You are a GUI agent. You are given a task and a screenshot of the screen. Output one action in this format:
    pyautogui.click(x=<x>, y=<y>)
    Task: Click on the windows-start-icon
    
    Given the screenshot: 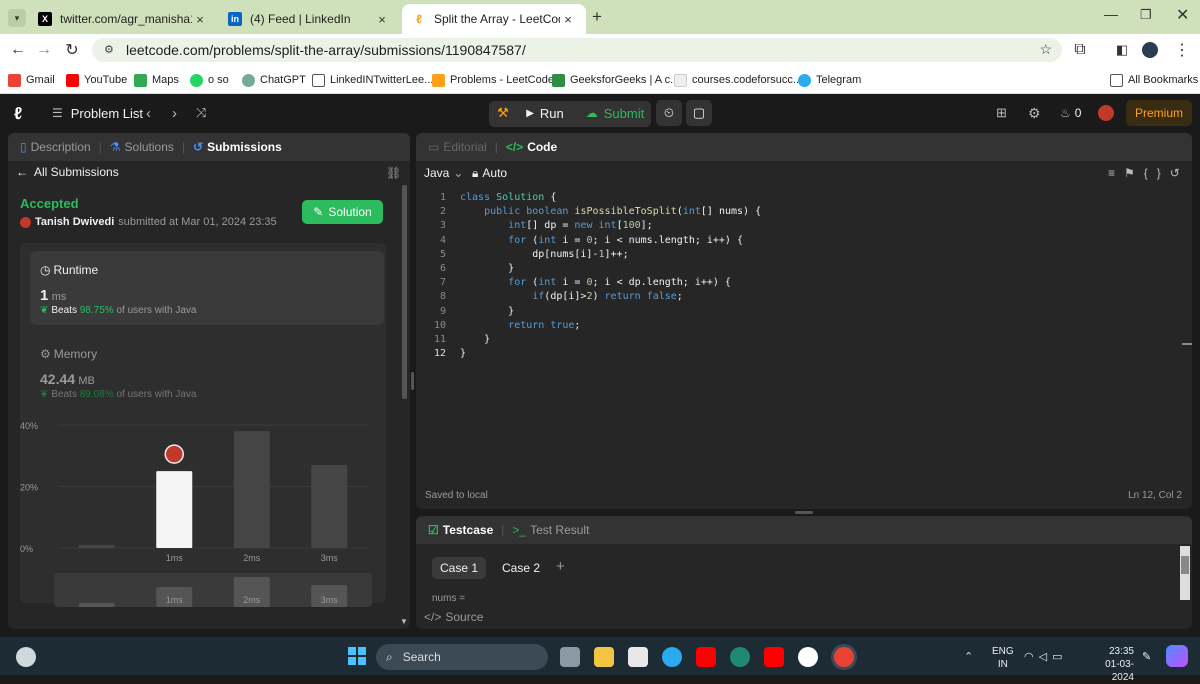 What is the action you would take?
    pyautogui.click(x=357, y=656)
    